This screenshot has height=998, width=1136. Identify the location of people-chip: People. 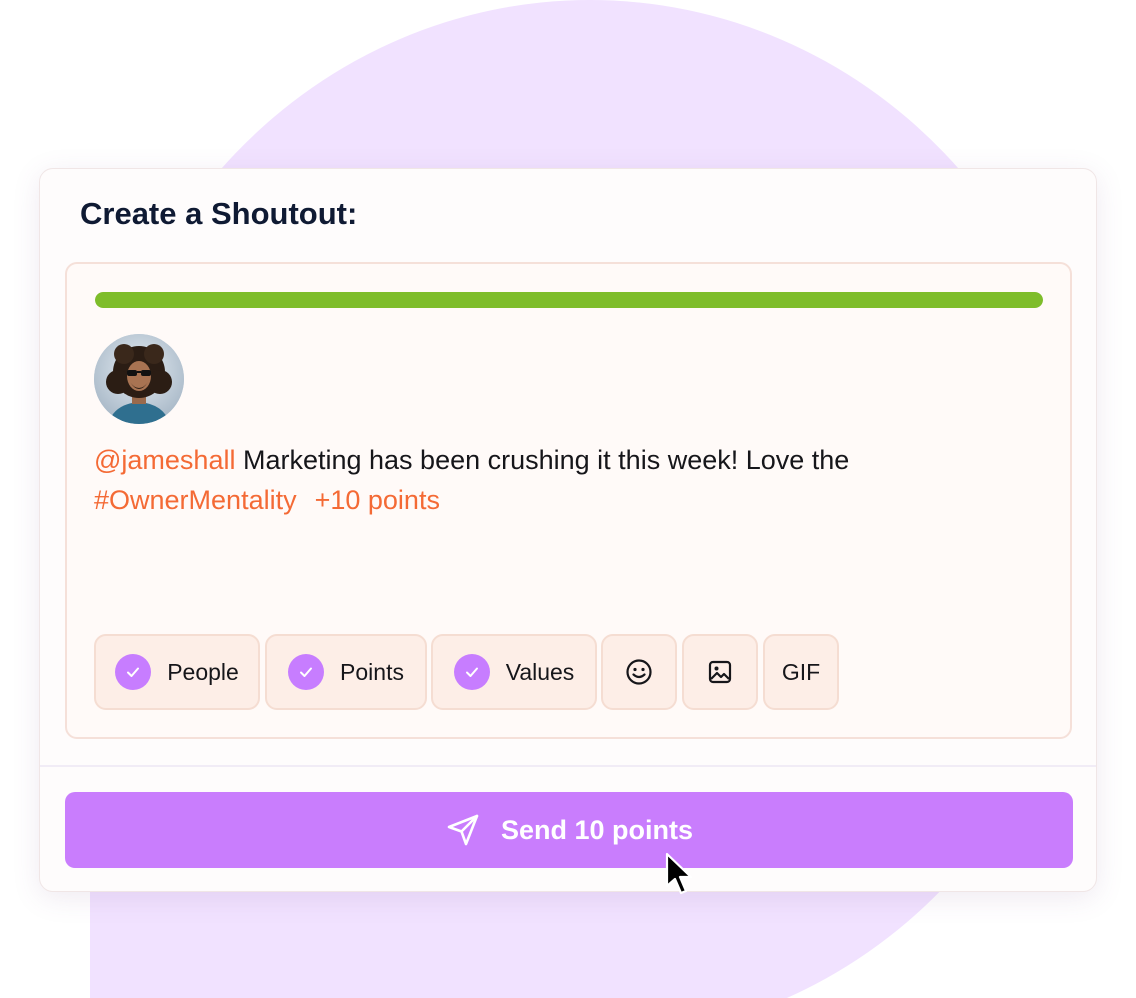
(177, 672).